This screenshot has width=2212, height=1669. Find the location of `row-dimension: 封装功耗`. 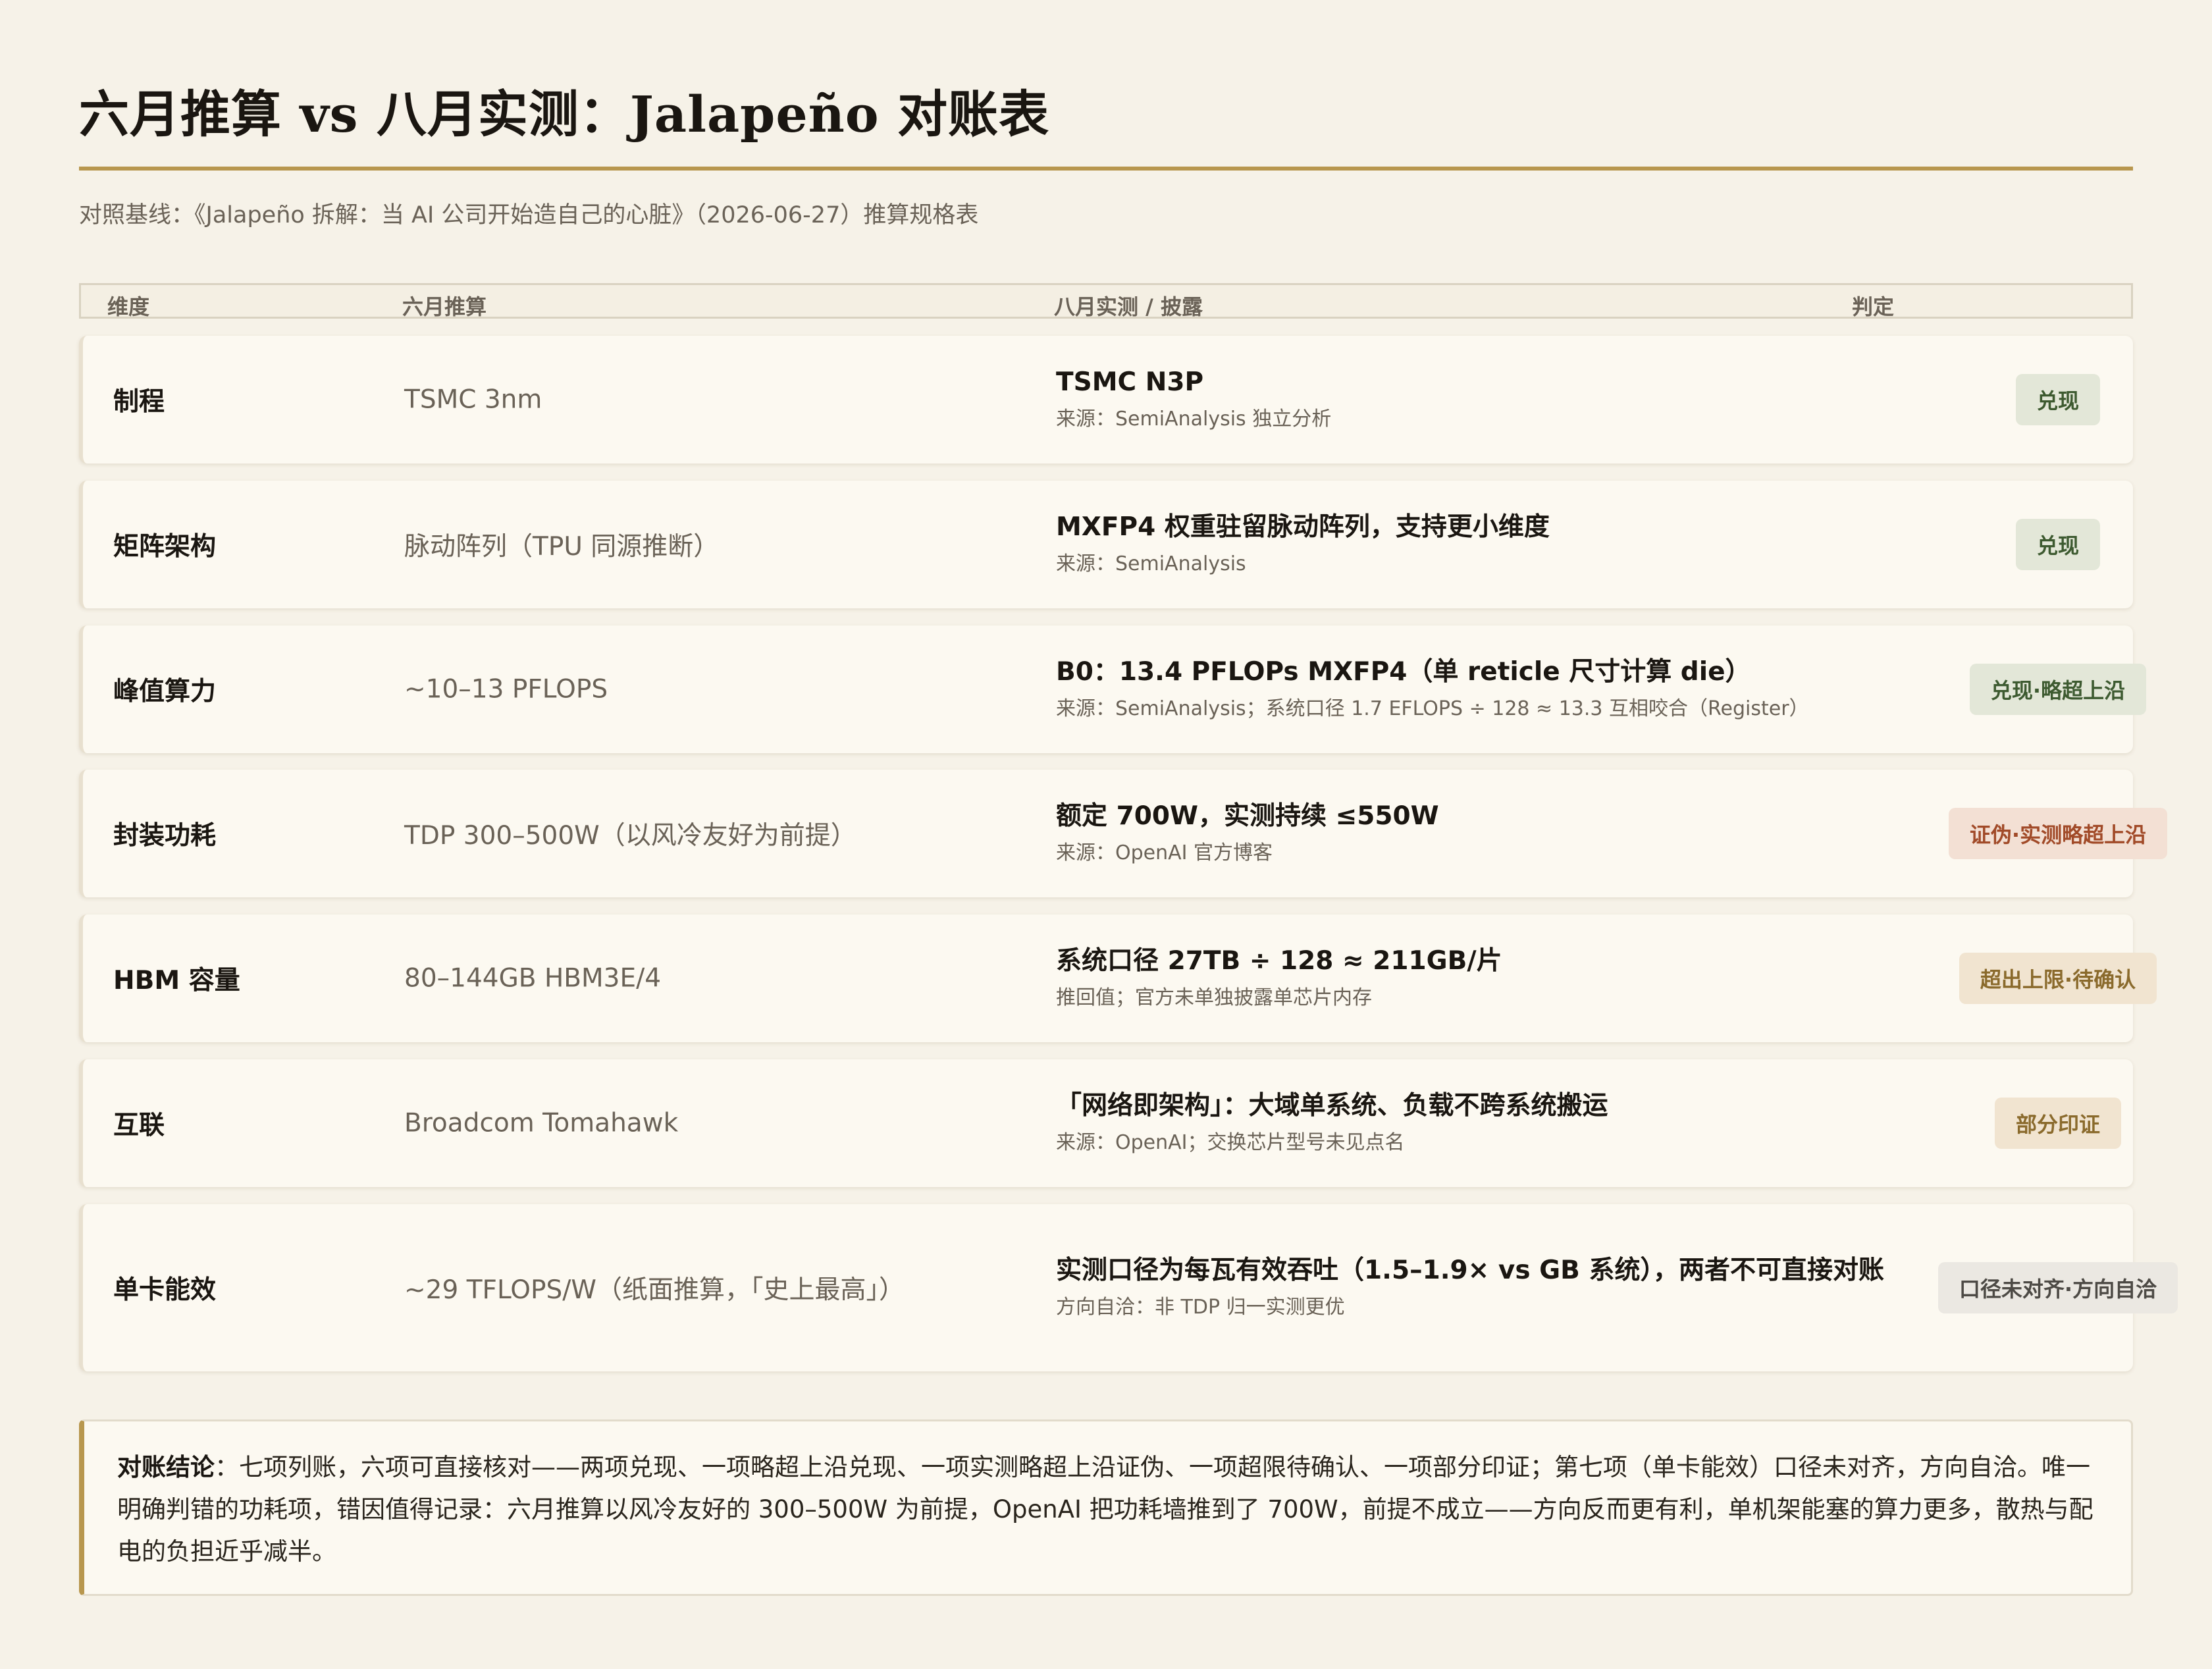

row-dimension: 封装功耗 is located at coordinates (165, 836).